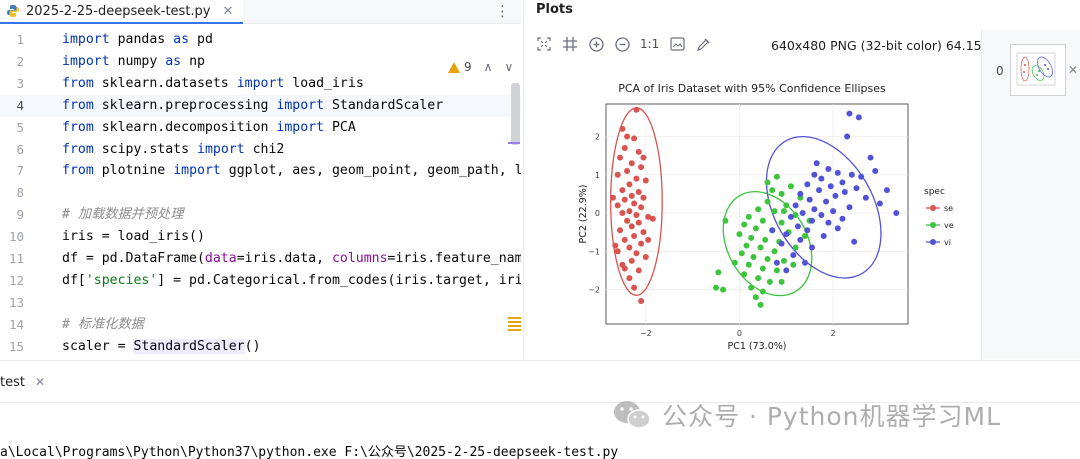  Describe the element at coordinates (189, 105) in the screenshot. I see `code-token: sklearn.preprocessing` at that location.